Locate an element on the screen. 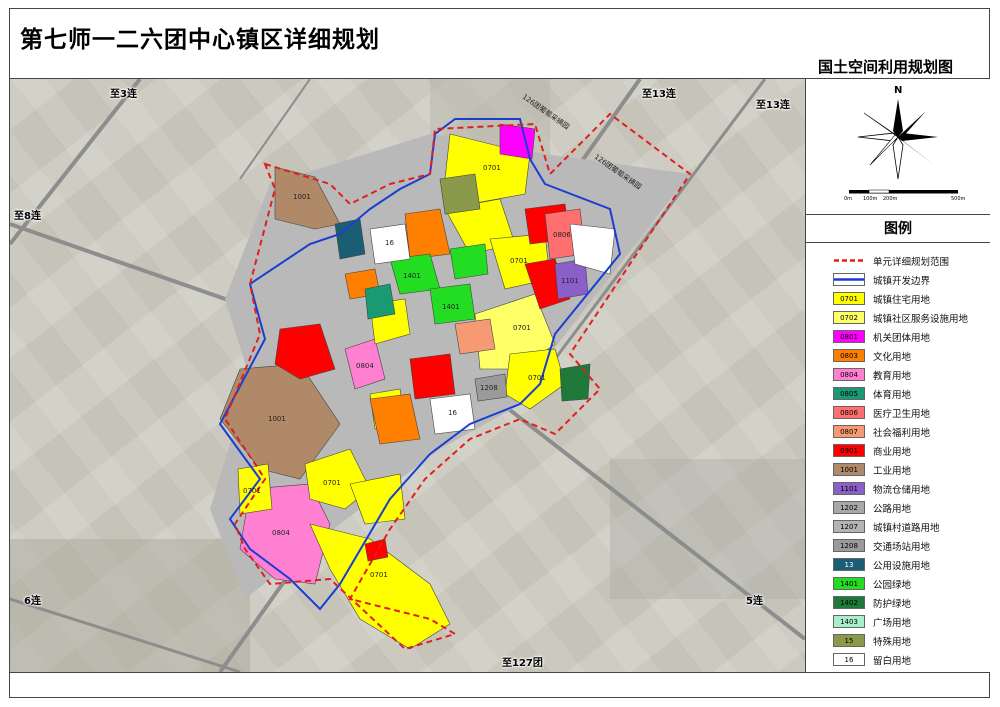 The height and width of the screenshot is (707, 1000). legend-item: 1001 工业用地 is located at coordinates (900, 469).